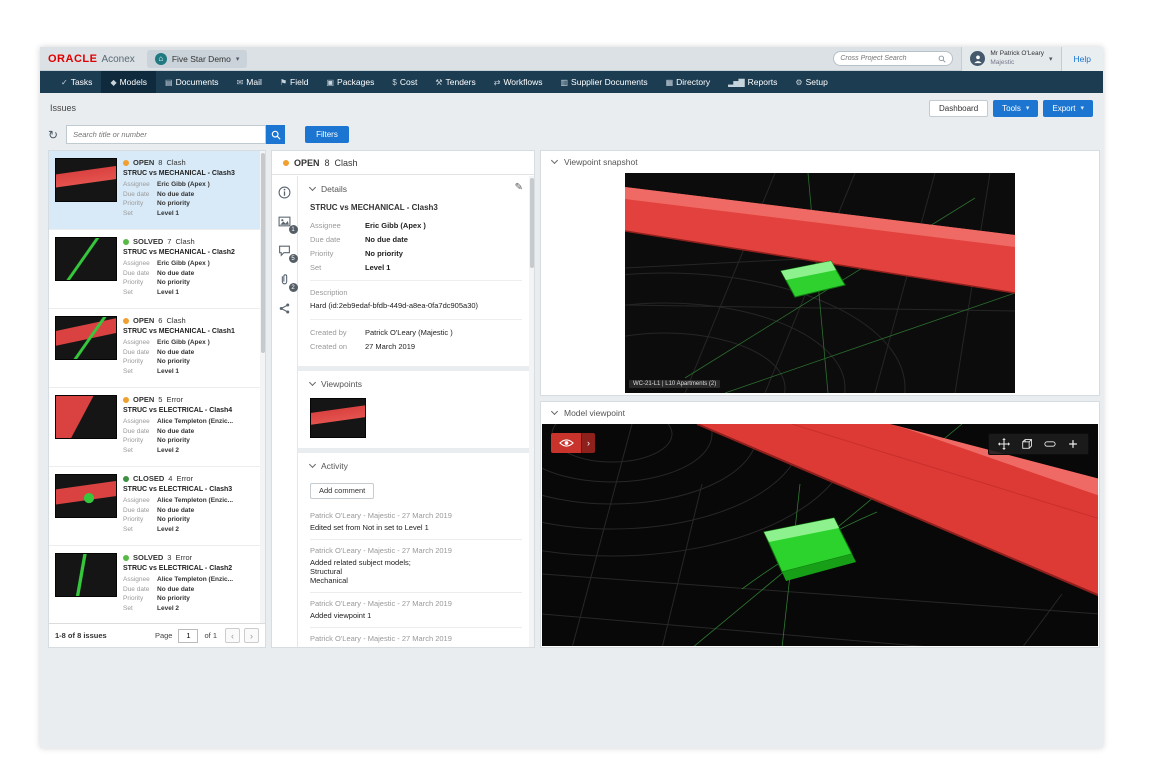 This screenshot has width=1153, height=770. What do you see at coordinates (978, 58) in the screenshot?
I see `avatar` at bounding box center [978, 58].